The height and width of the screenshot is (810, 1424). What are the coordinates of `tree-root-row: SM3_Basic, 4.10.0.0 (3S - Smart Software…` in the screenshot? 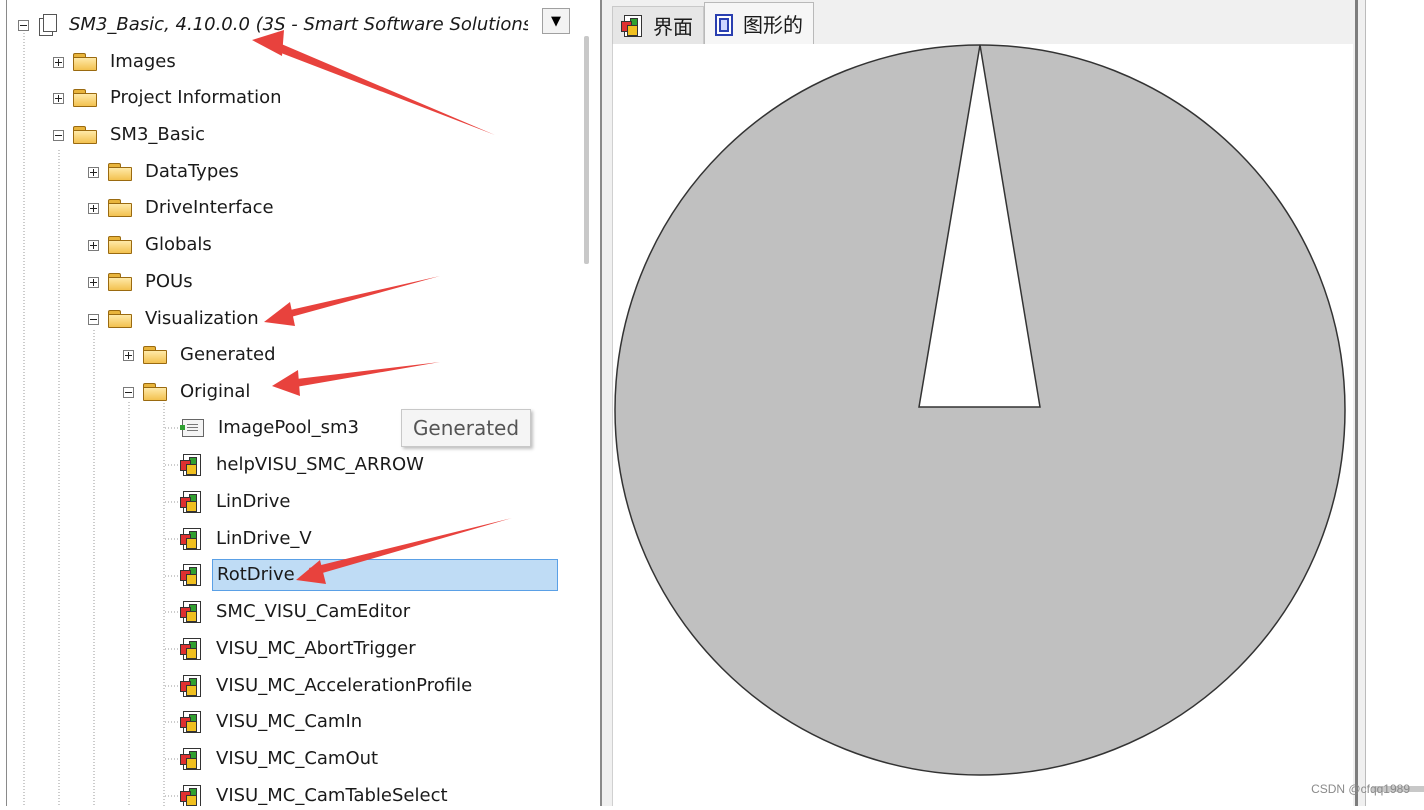 It's located at (273, 25).